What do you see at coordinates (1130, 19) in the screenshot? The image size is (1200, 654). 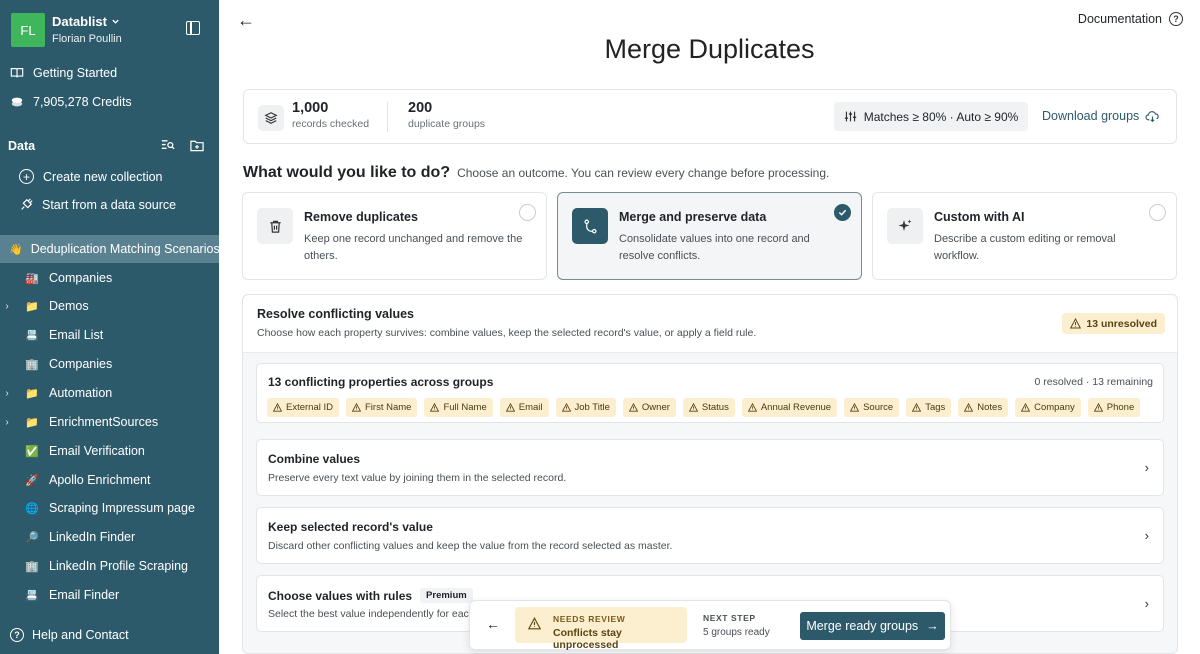 I see `documentation-link: Documentation ?` at bounding box center [1130, 19].